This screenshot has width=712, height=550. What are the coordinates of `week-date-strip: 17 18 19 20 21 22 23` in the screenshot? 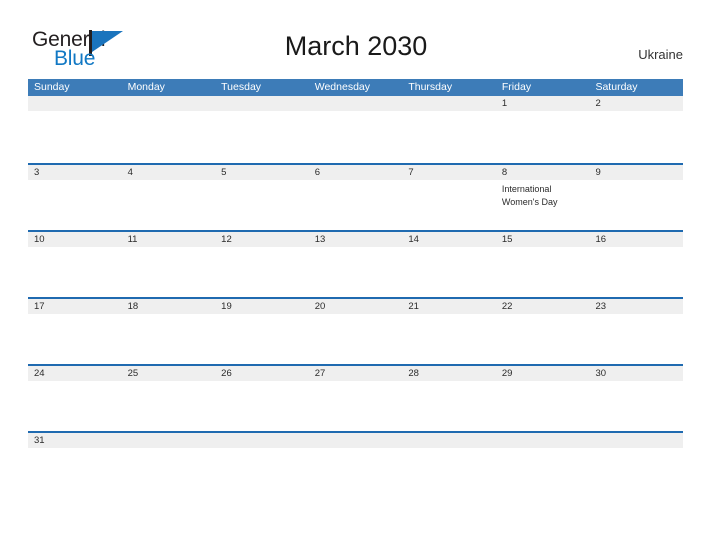 It's located at (355, 306).